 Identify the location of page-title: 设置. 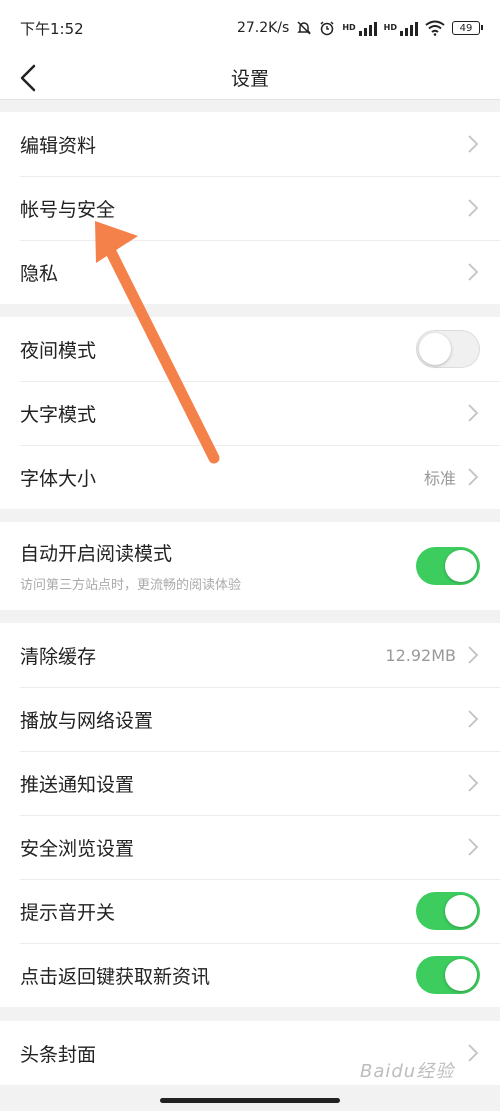
(249, 79).